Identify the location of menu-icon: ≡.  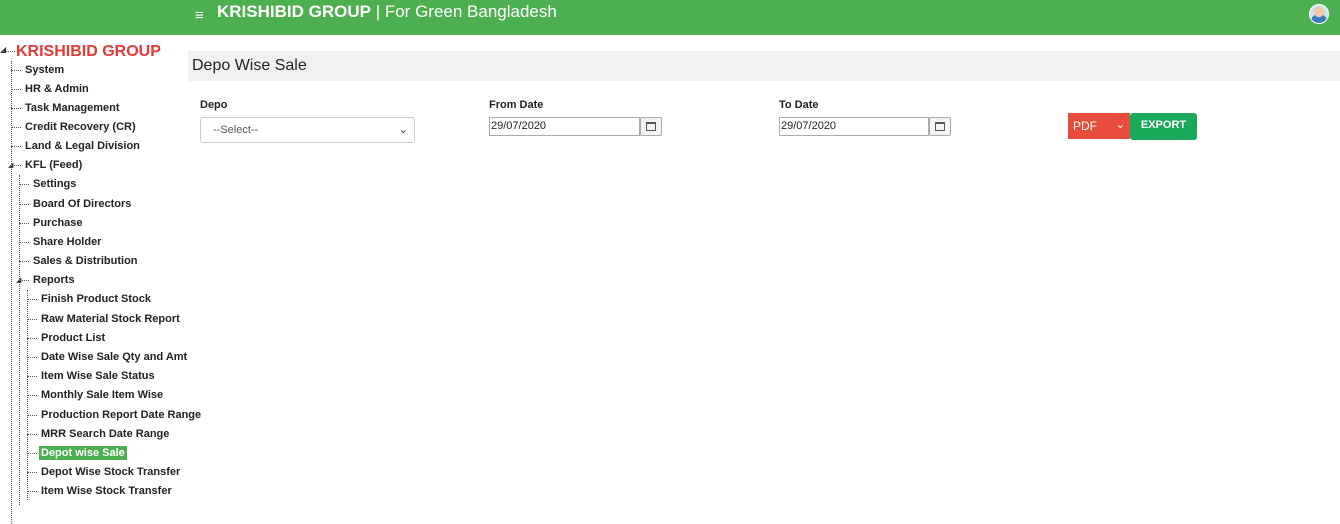
(199, 15).